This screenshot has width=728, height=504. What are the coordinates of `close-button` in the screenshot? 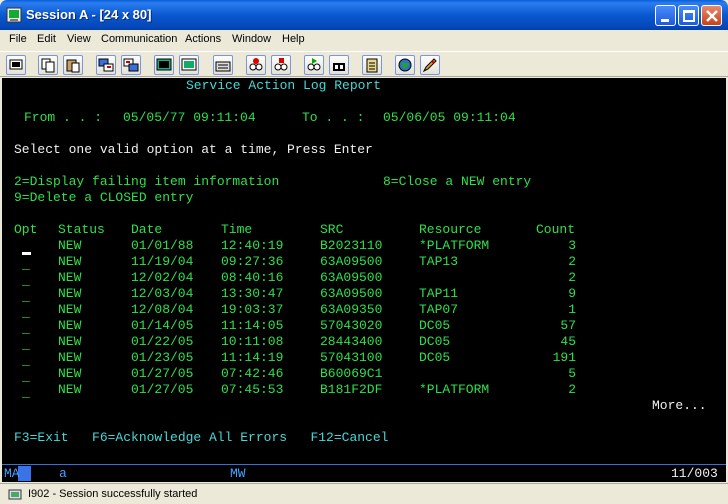 It's located at (711, 15).